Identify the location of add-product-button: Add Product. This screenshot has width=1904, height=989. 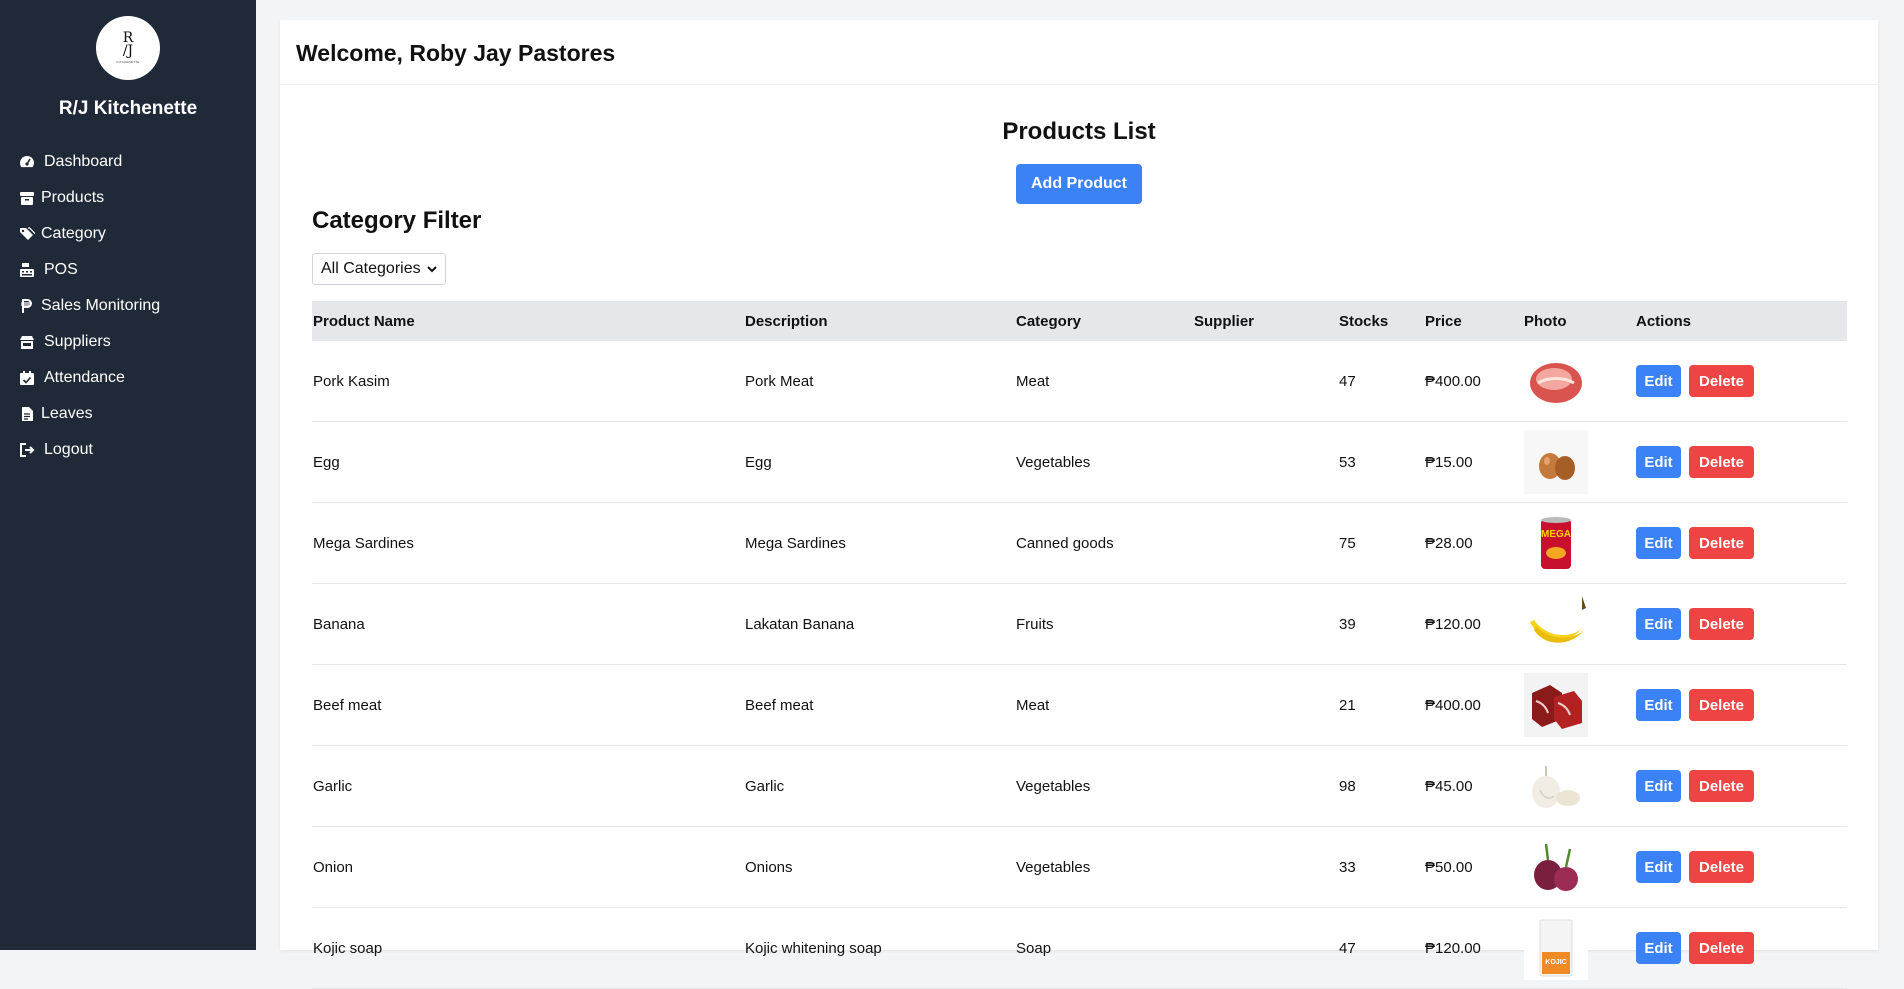
(1079, 184).